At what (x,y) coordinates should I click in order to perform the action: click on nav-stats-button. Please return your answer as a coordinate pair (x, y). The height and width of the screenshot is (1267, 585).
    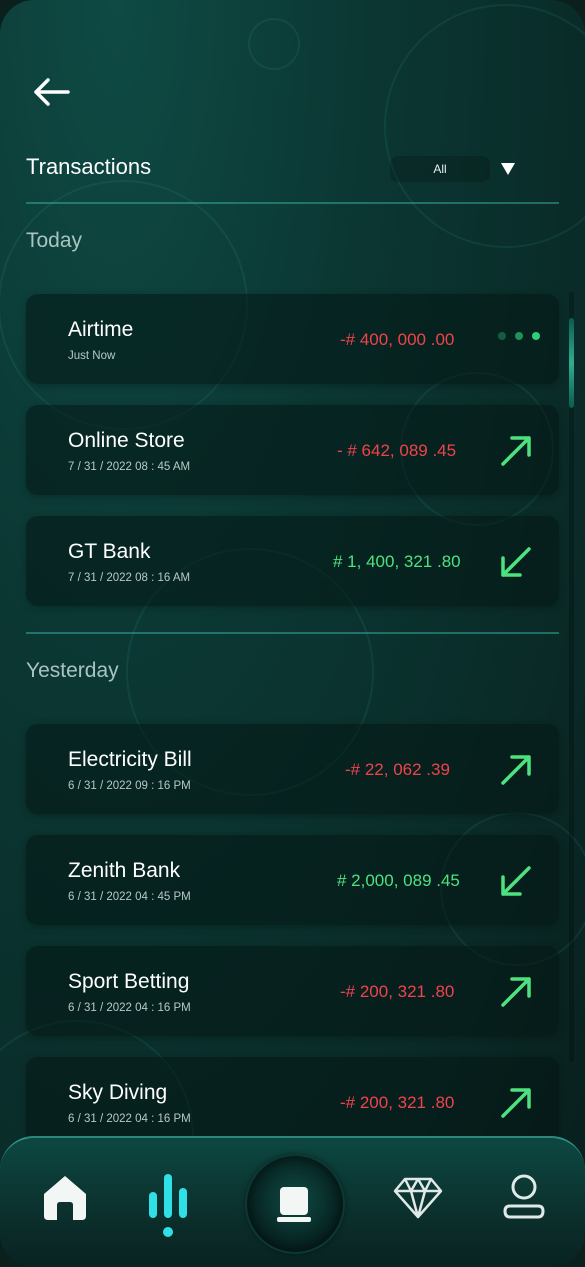
    Looking at the image, I should click on (168, 1206).